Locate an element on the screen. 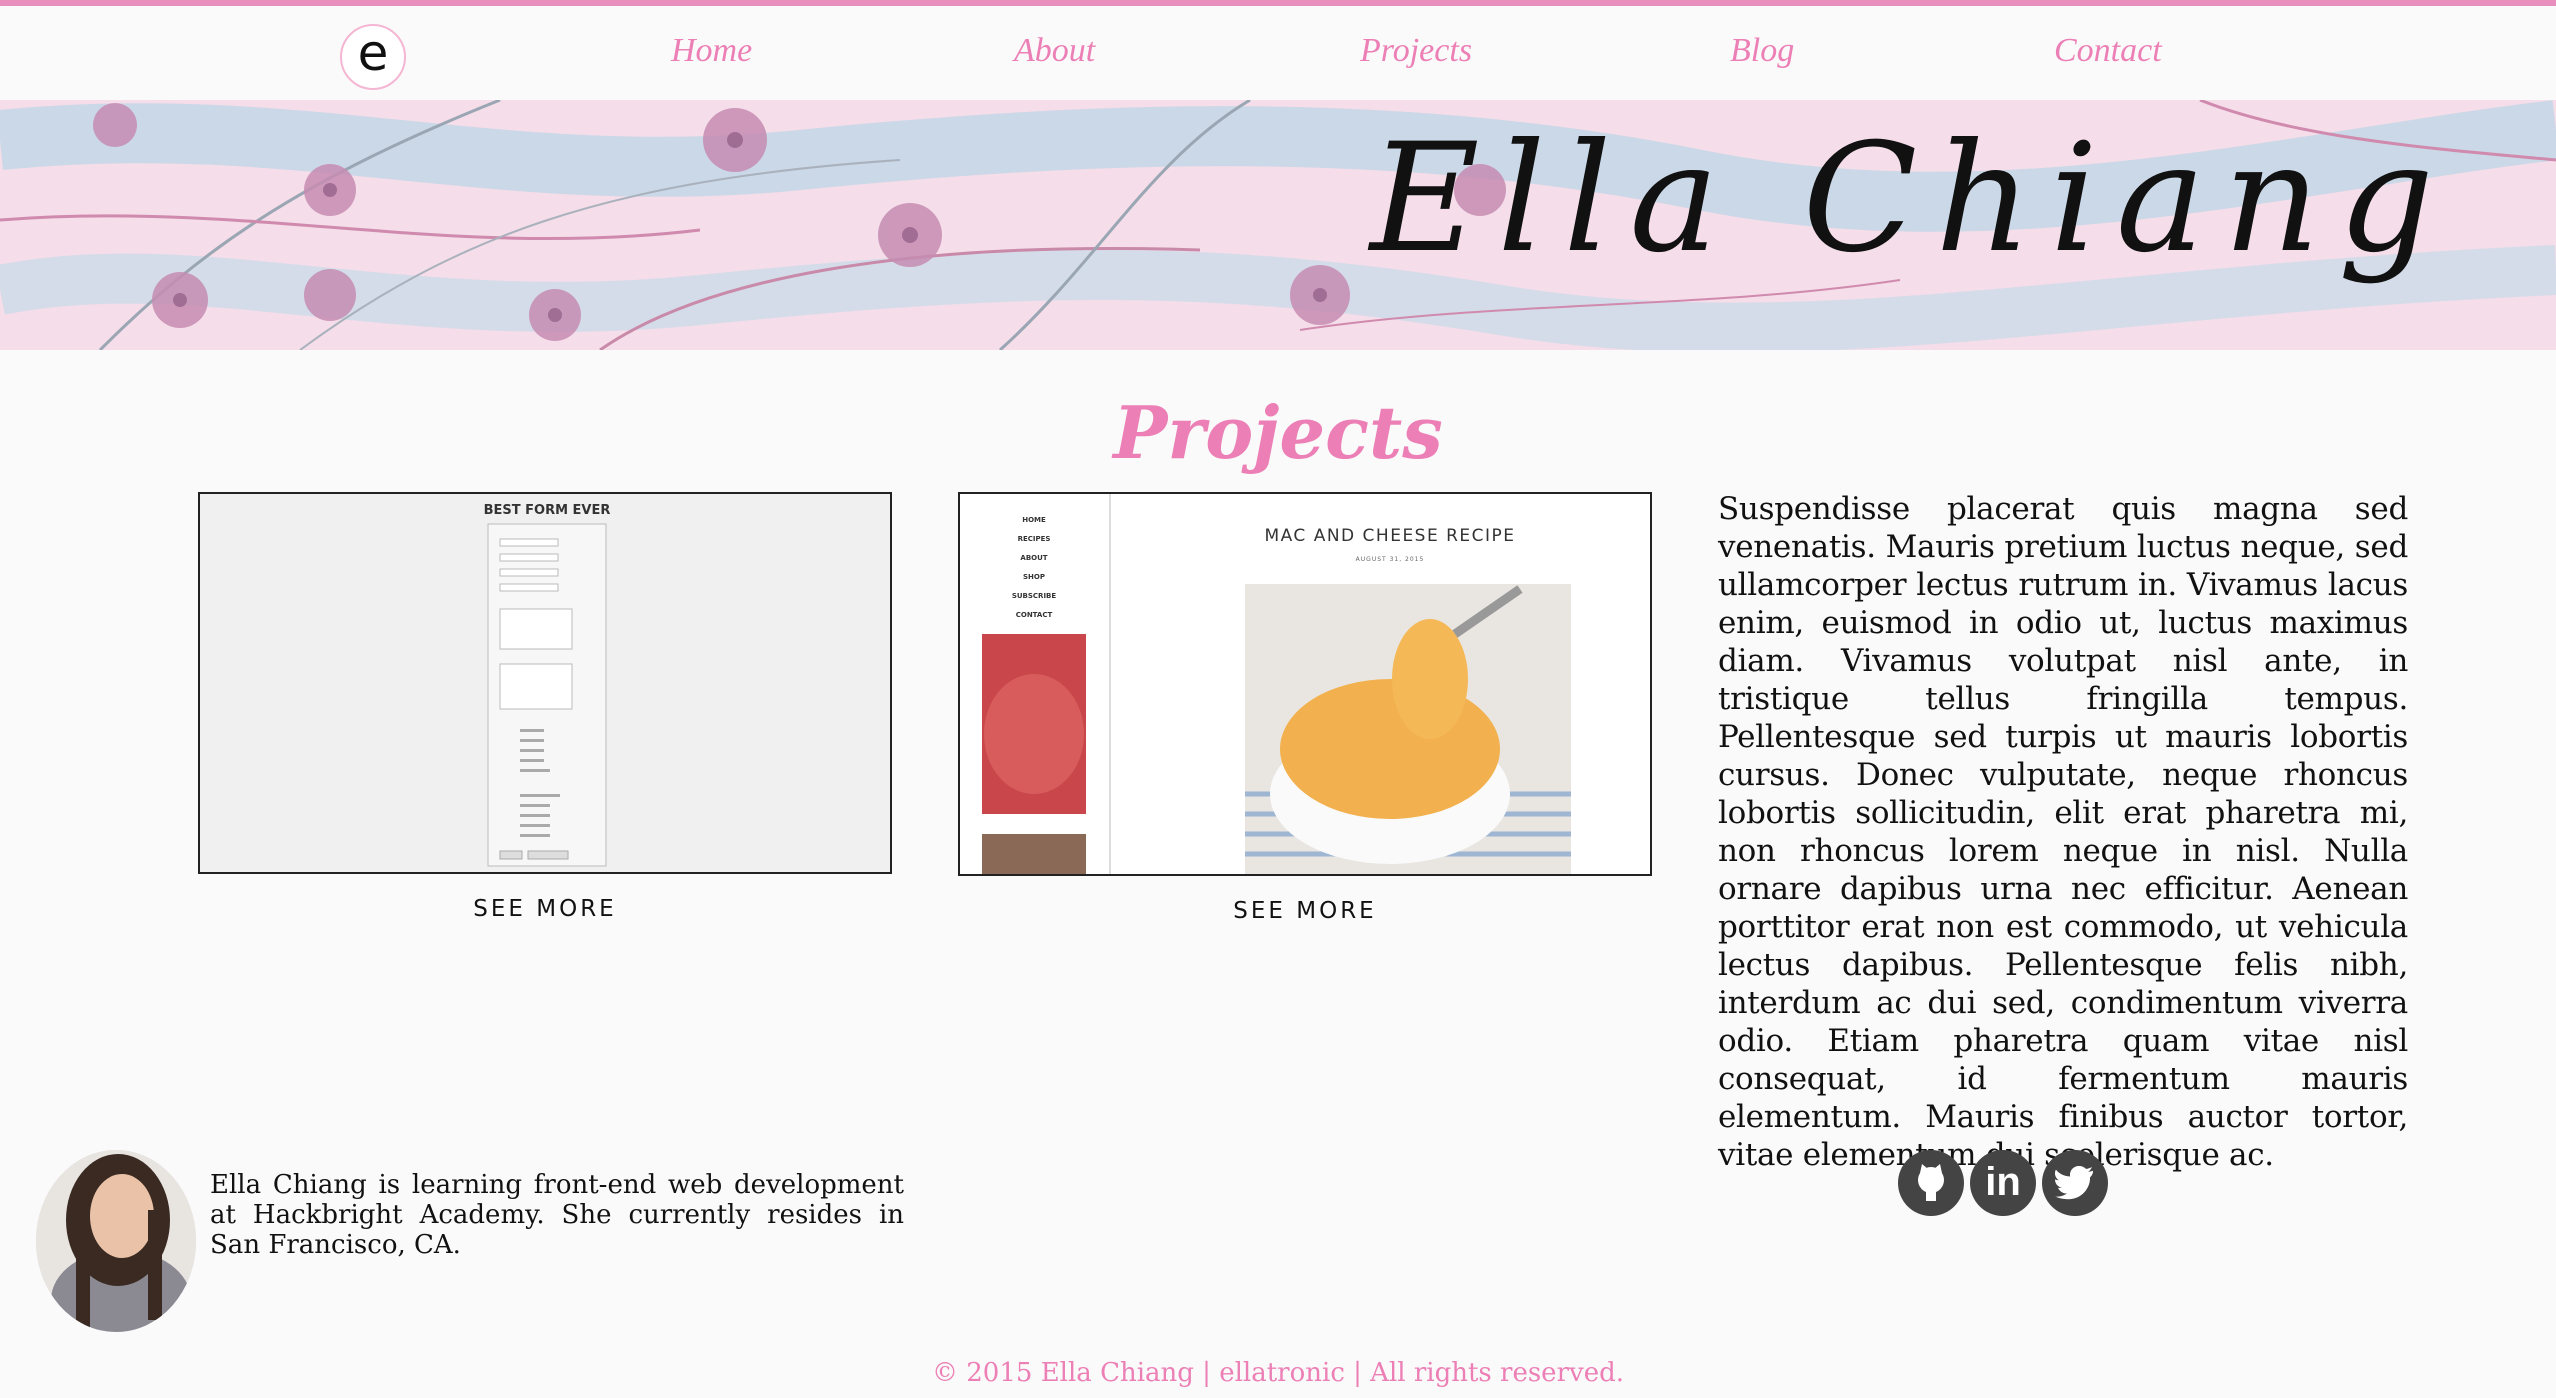 The width and height of the screenshot is (2556, 1398). project-thumbnail-form: BEST FORM EVER is located at coordinates (545, 683).